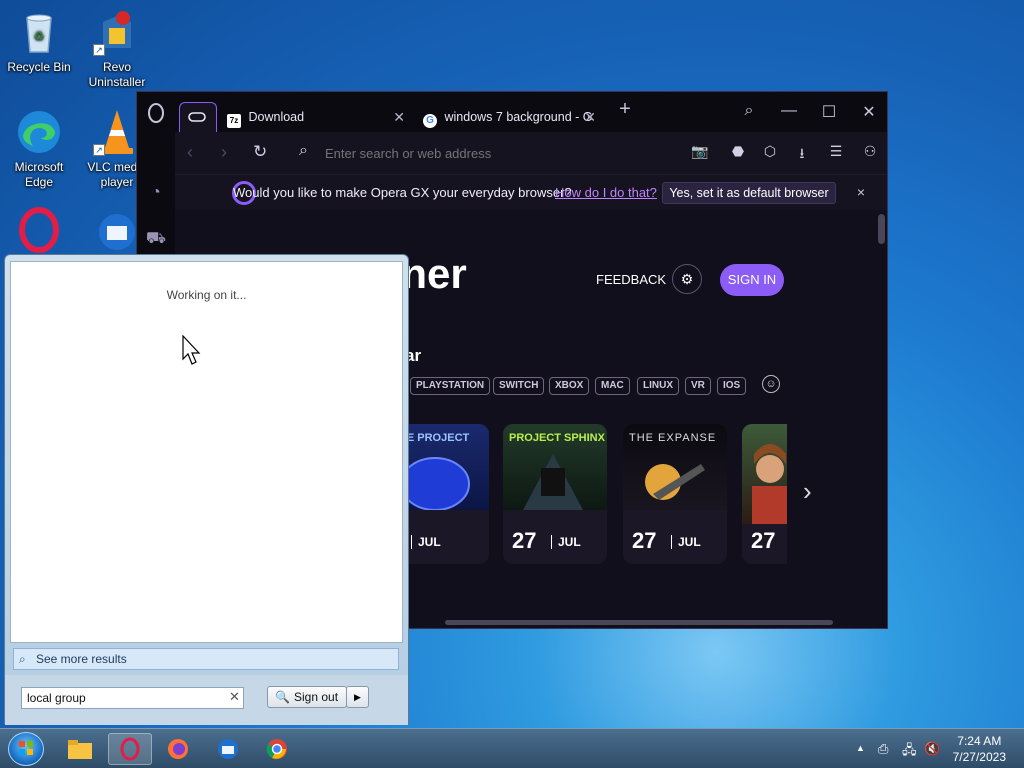 This screenshot has width=1024, height=768. Describe the element at coordinates (206, 659) in the screenshot. I see `see-more-results-link: ⌕ See more results` at that location.